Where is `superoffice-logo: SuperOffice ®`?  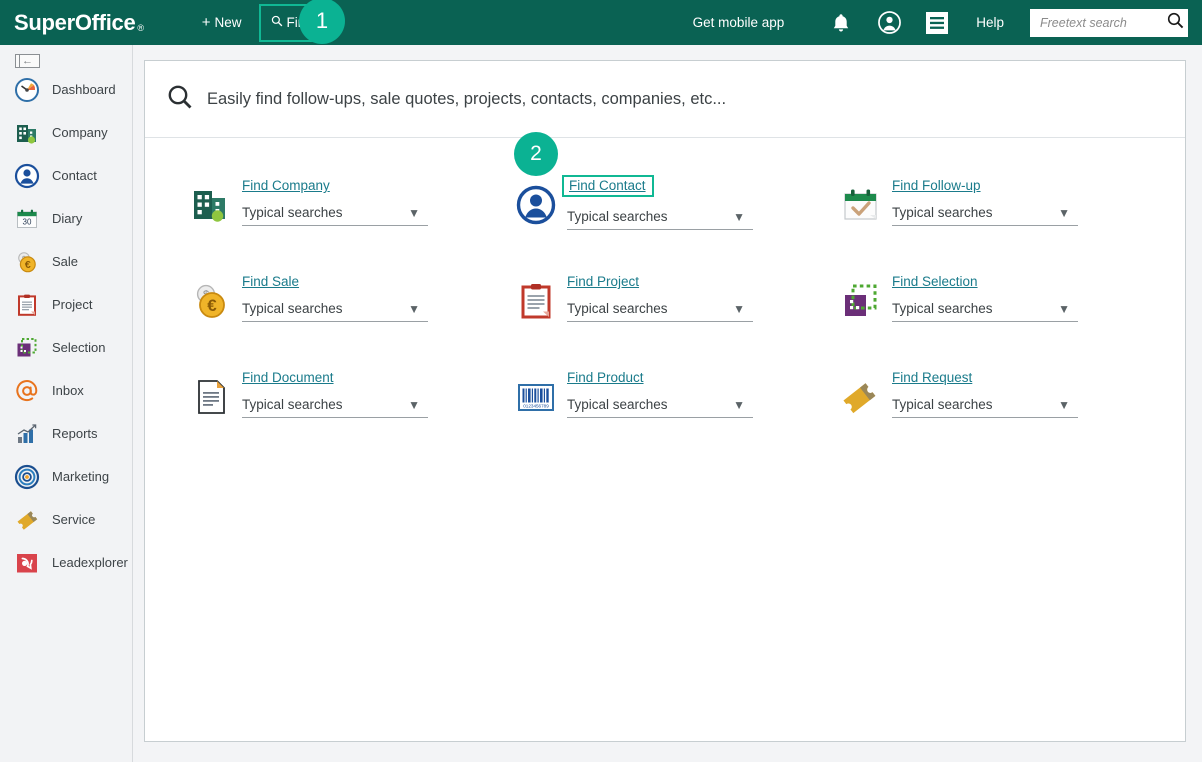
superoffice-logo: SuperOffice ® is located at coordinates (79, 23).